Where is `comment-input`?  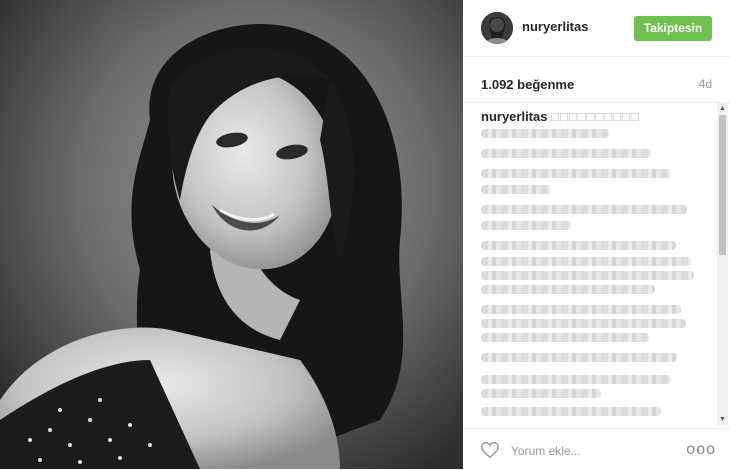 comment-input is located at coordinates (591, 451).